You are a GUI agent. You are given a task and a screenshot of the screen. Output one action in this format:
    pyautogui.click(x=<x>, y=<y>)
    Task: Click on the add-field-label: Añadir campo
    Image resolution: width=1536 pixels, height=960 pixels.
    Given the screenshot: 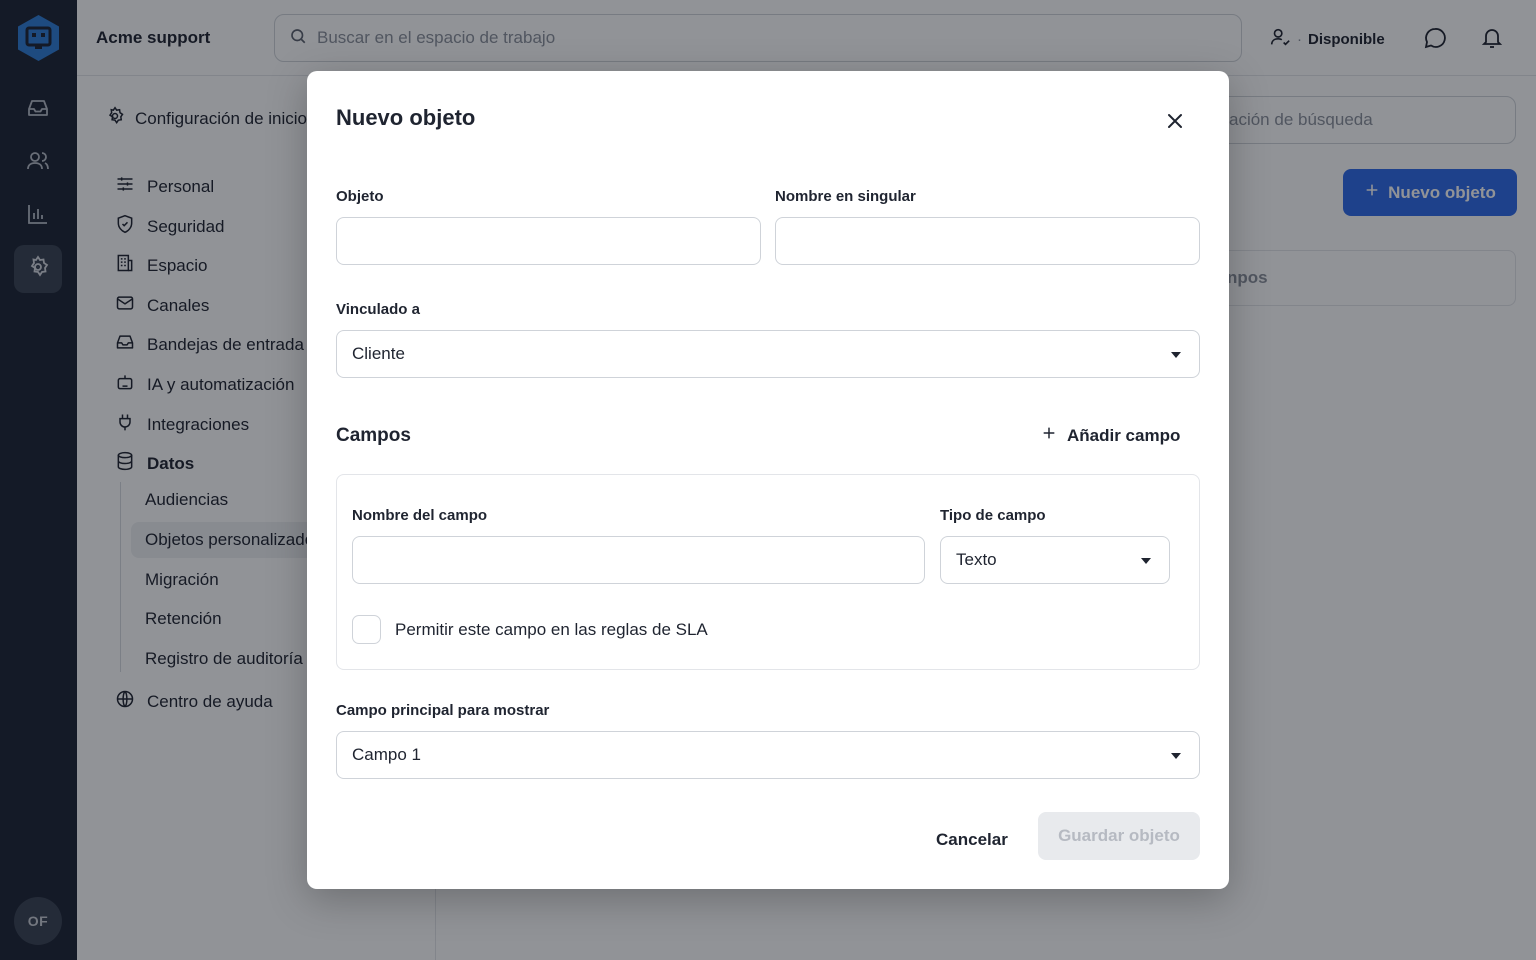 What is the action you would take?
    pyautogui.click(x=1124, y=435)
    